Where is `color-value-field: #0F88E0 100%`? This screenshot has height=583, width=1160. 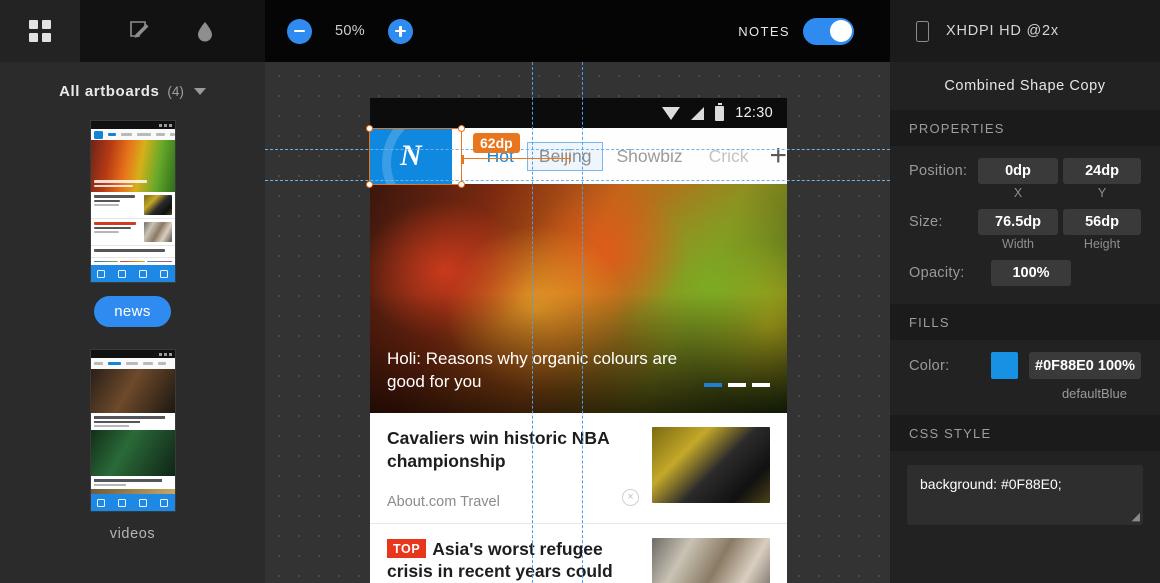 color-value-field: #0F88E0 100% is located at coordinates (1085, 365).